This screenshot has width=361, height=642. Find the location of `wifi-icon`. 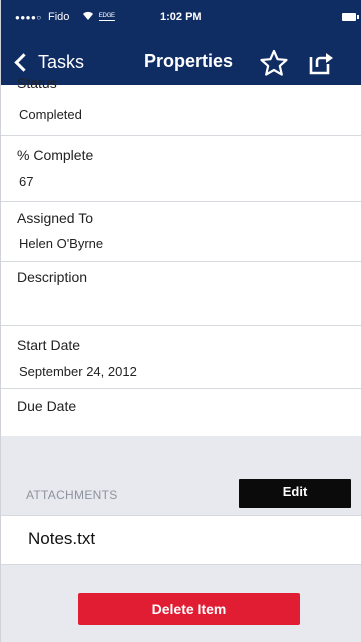

wifi-icon is located at coordinates (88, 16).